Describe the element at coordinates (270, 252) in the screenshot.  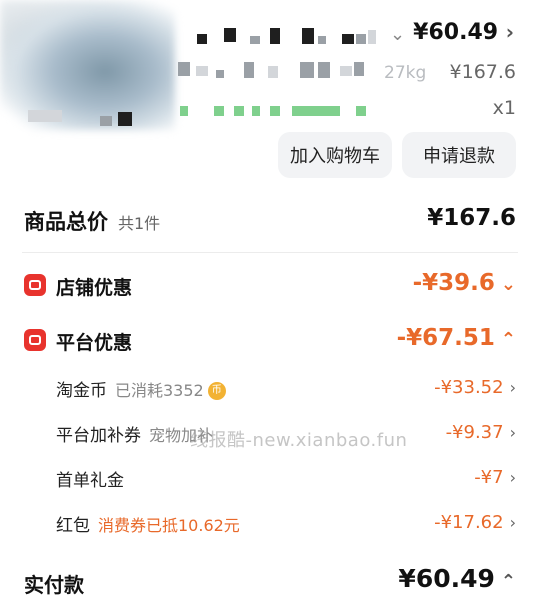
I see `divider` at that location.